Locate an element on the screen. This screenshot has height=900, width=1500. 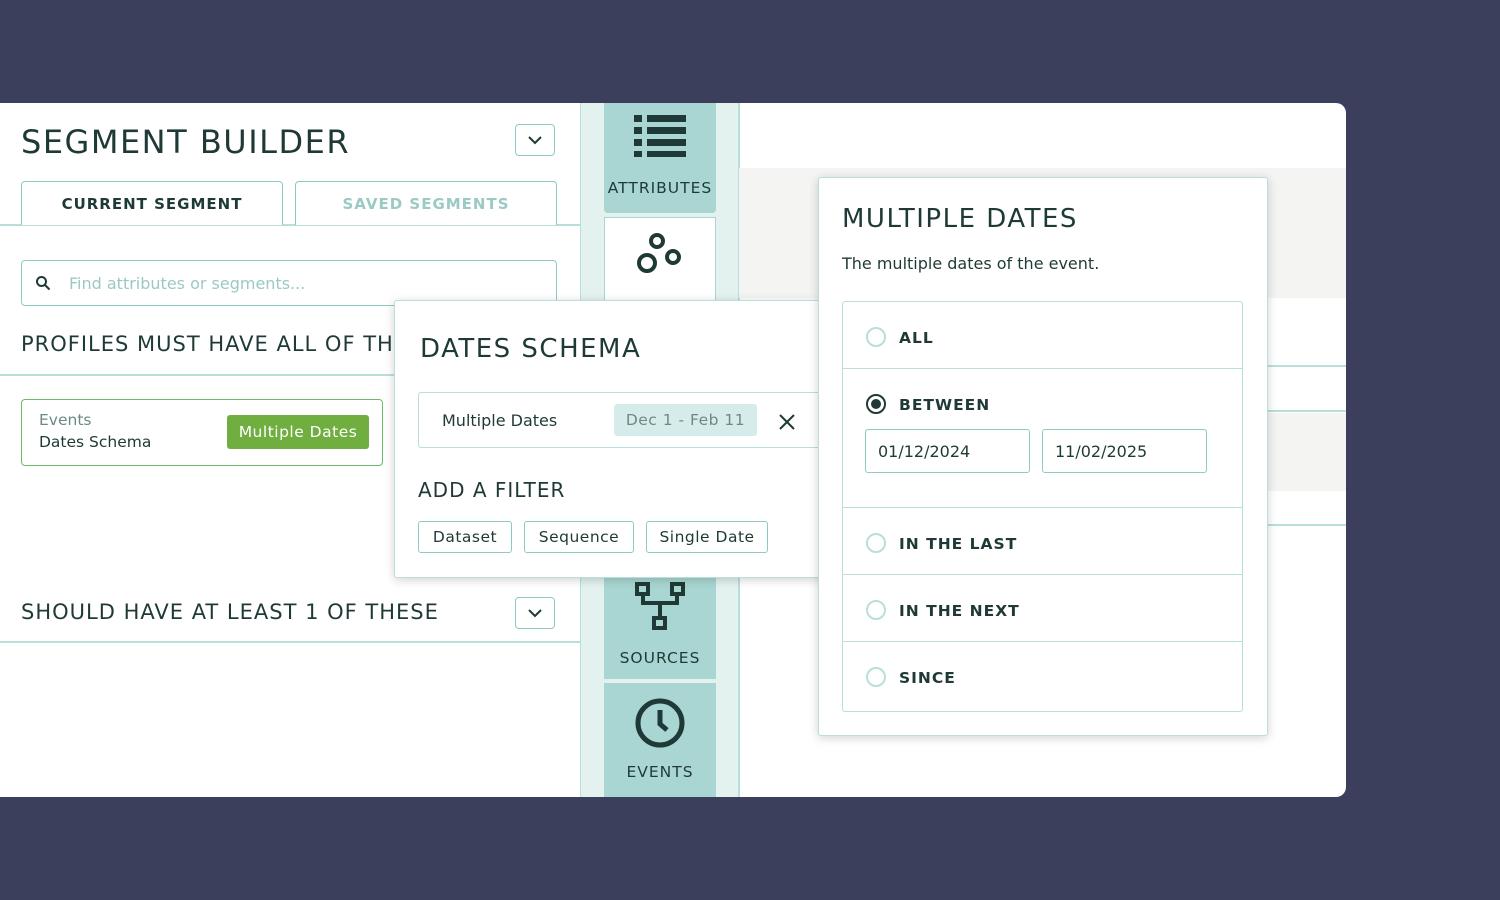
multiple-dates-description: The multiple dates of the event. is located at coordinates (971, 263).